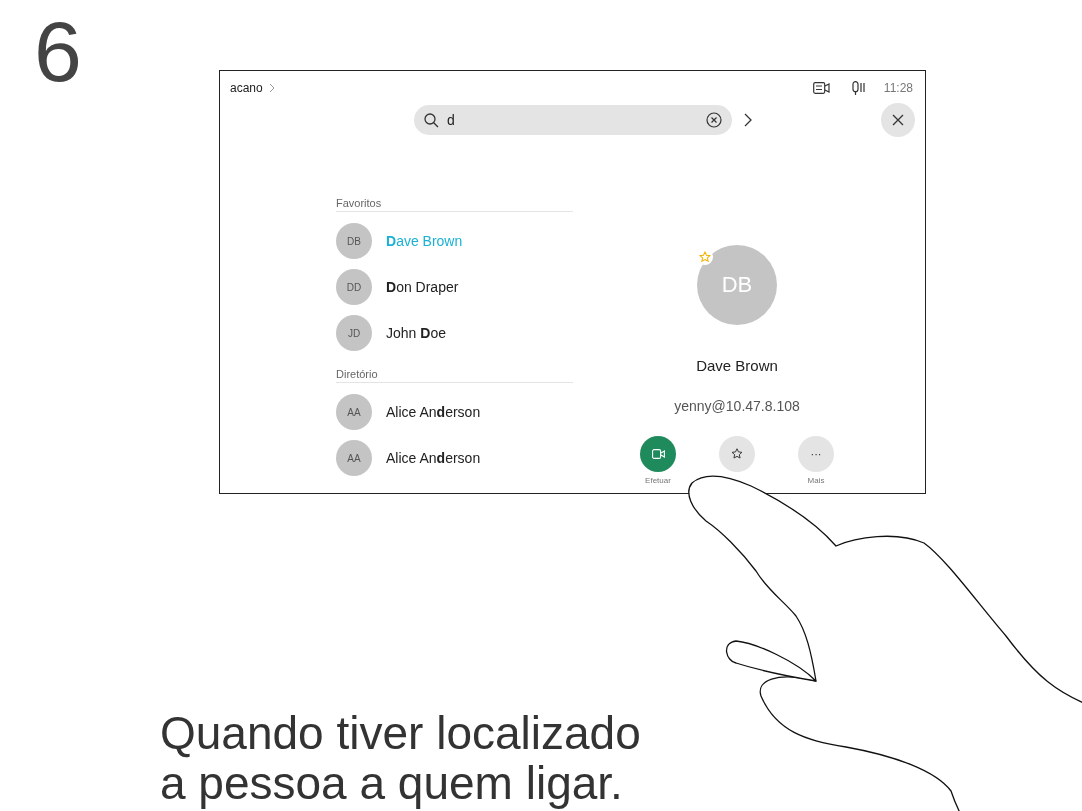  Describe the element at coordinates (821, 88) in the screenshot. I see `camera-icon` at that location.